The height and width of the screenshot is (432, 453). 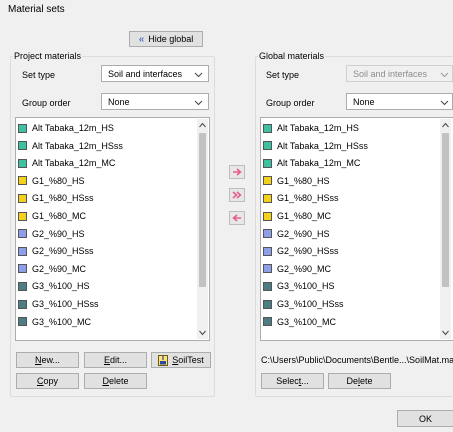 I want to click on list-item-label: G2_%90_MC, so click(x=304, y=268).